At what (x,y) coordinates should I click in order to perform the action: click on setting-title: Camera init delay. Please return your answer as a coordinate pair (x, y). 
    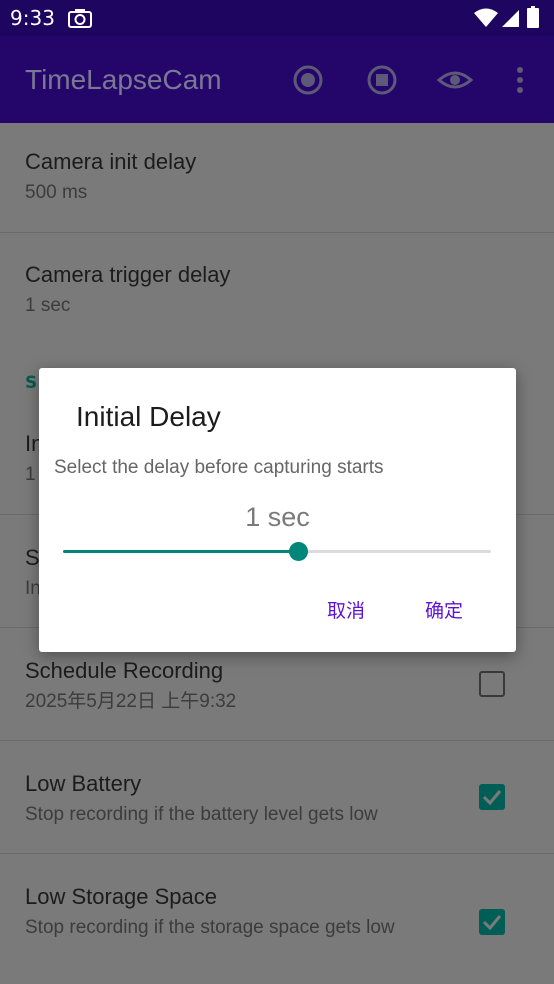
    Looking at the image, I should click on (111, 161).